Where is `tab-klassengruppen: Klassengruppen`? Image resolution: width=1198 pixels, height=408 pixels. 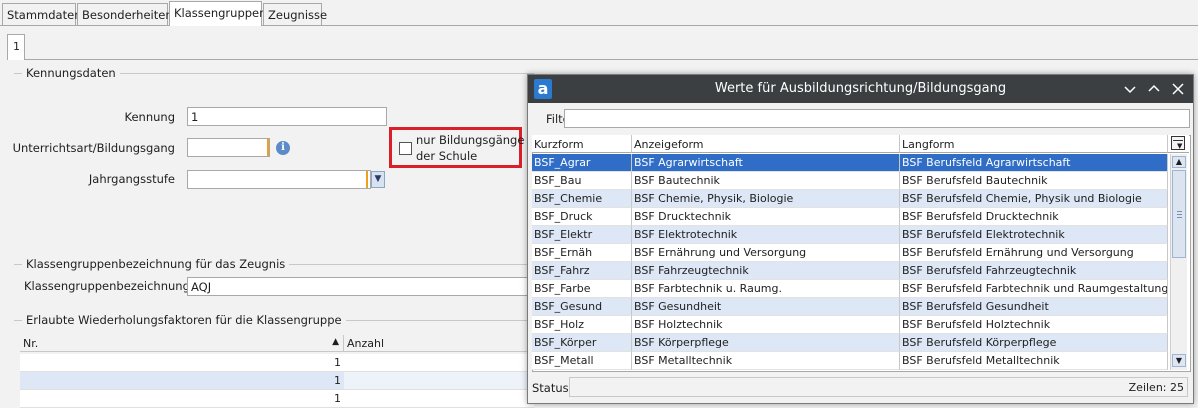
tab-klassengruppen: Klassengruppen is located at coordinates (217, 13).